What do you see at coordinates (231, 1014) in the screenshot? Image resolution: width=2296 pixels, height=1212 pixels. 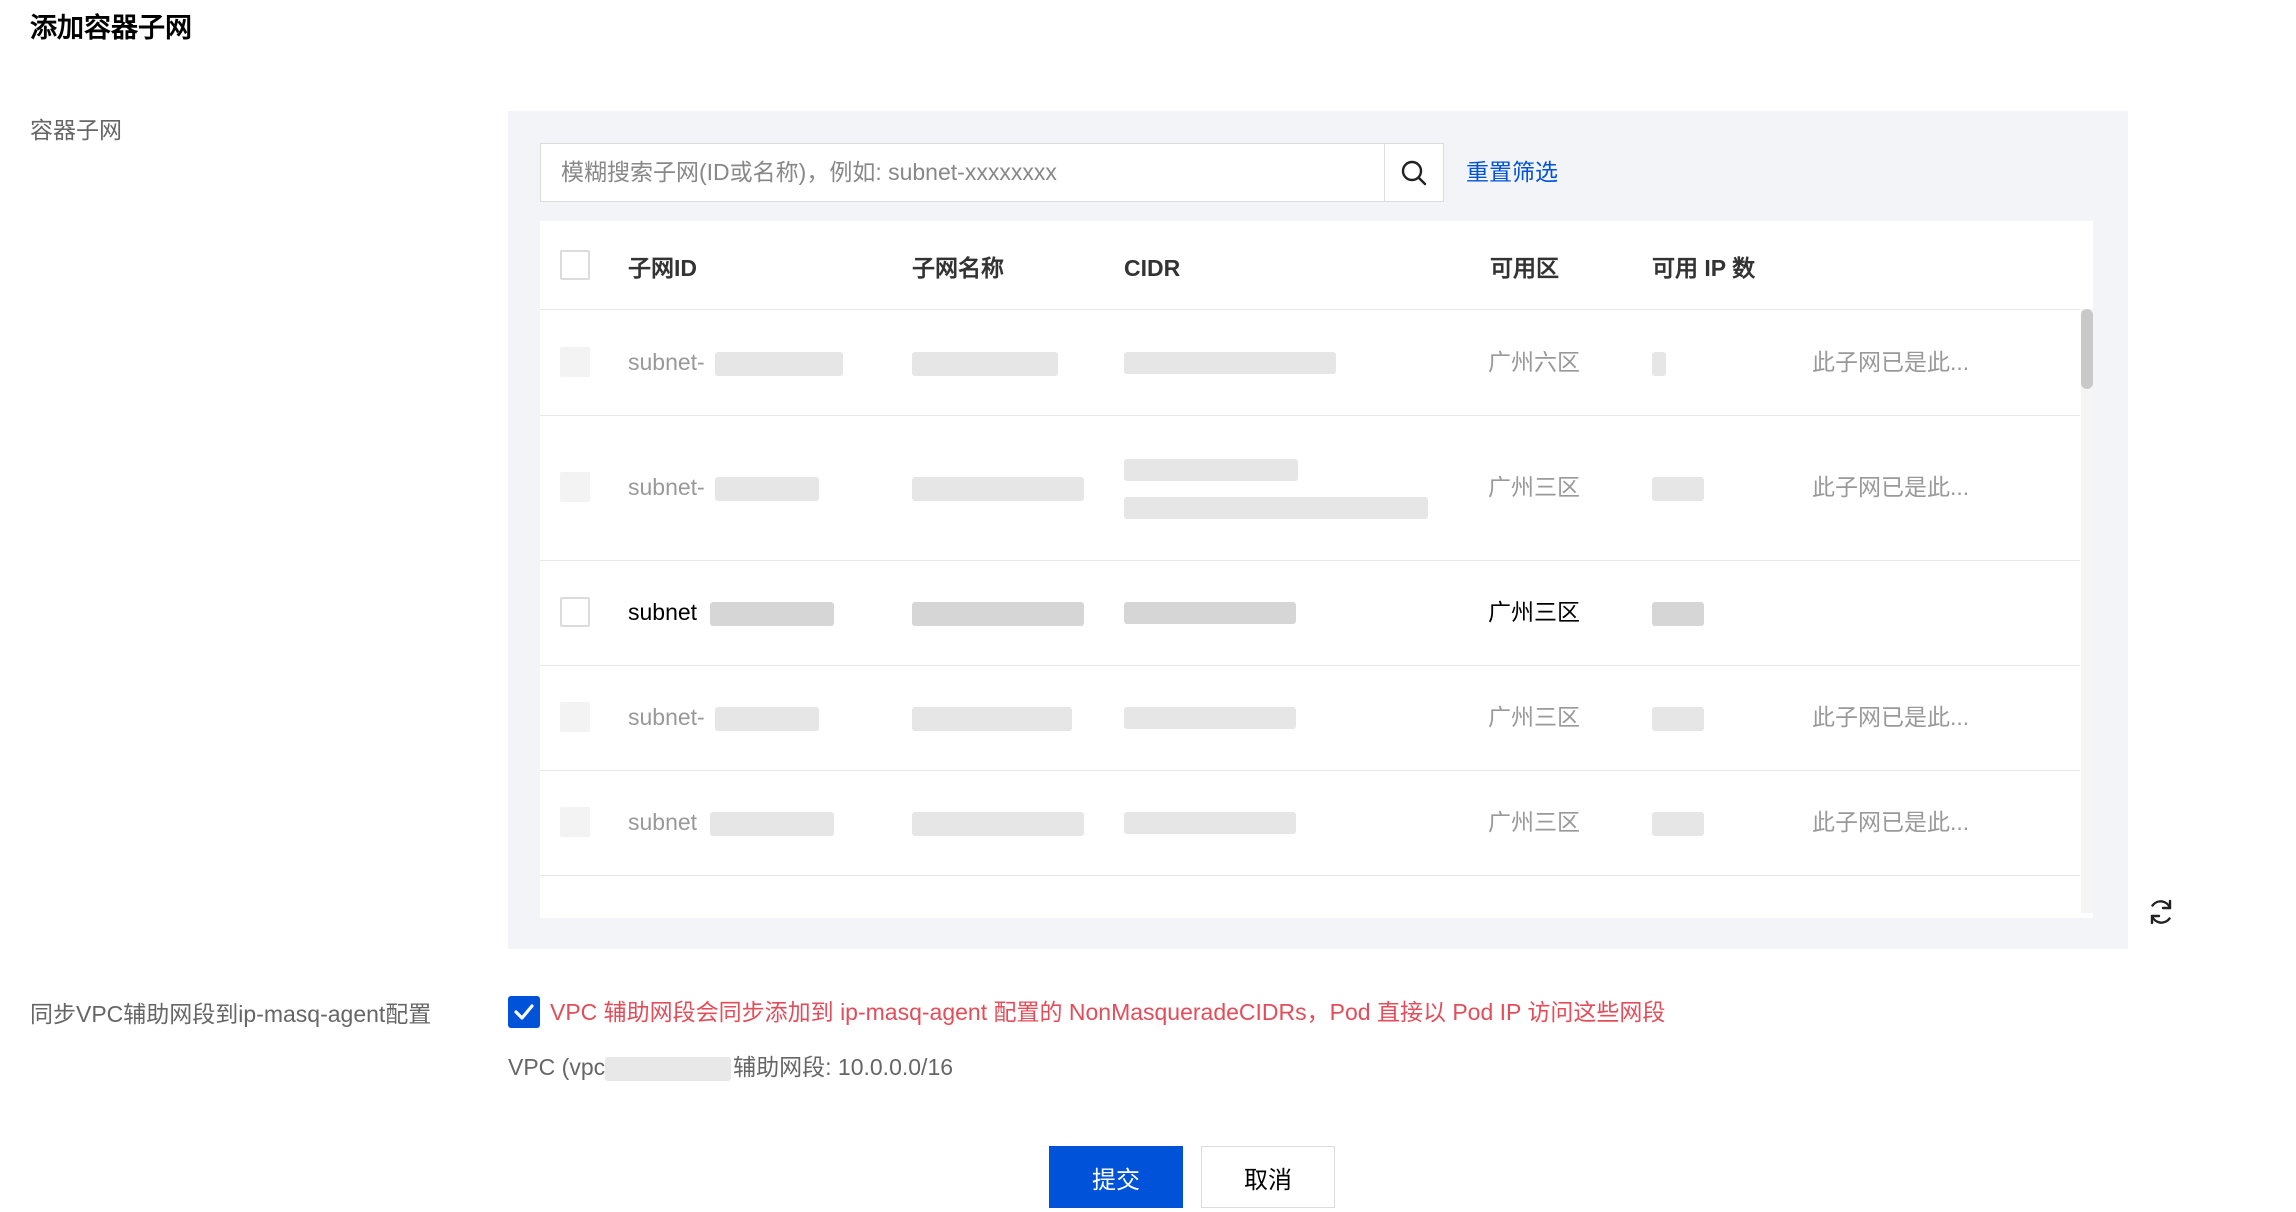 I see `sync-field-label: 同步VPC辅助网段到ip-masq-agent配置` at bounding box center [231, 1014].